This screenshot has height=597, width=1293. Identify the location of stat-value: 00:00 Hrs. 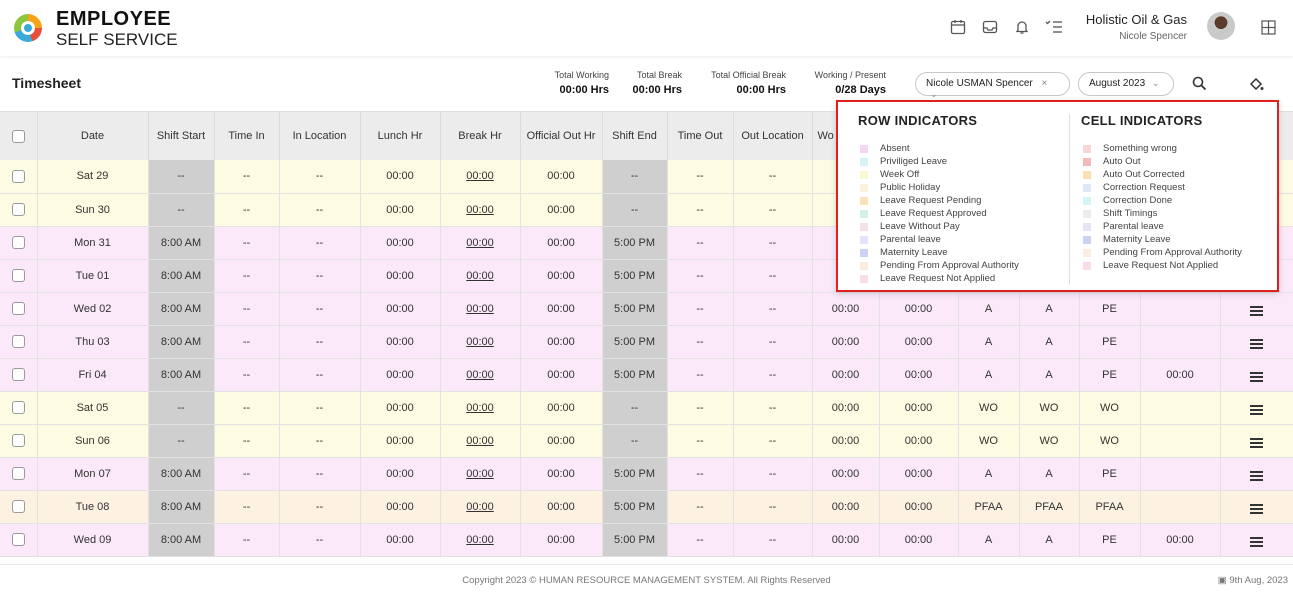
(657, 90).